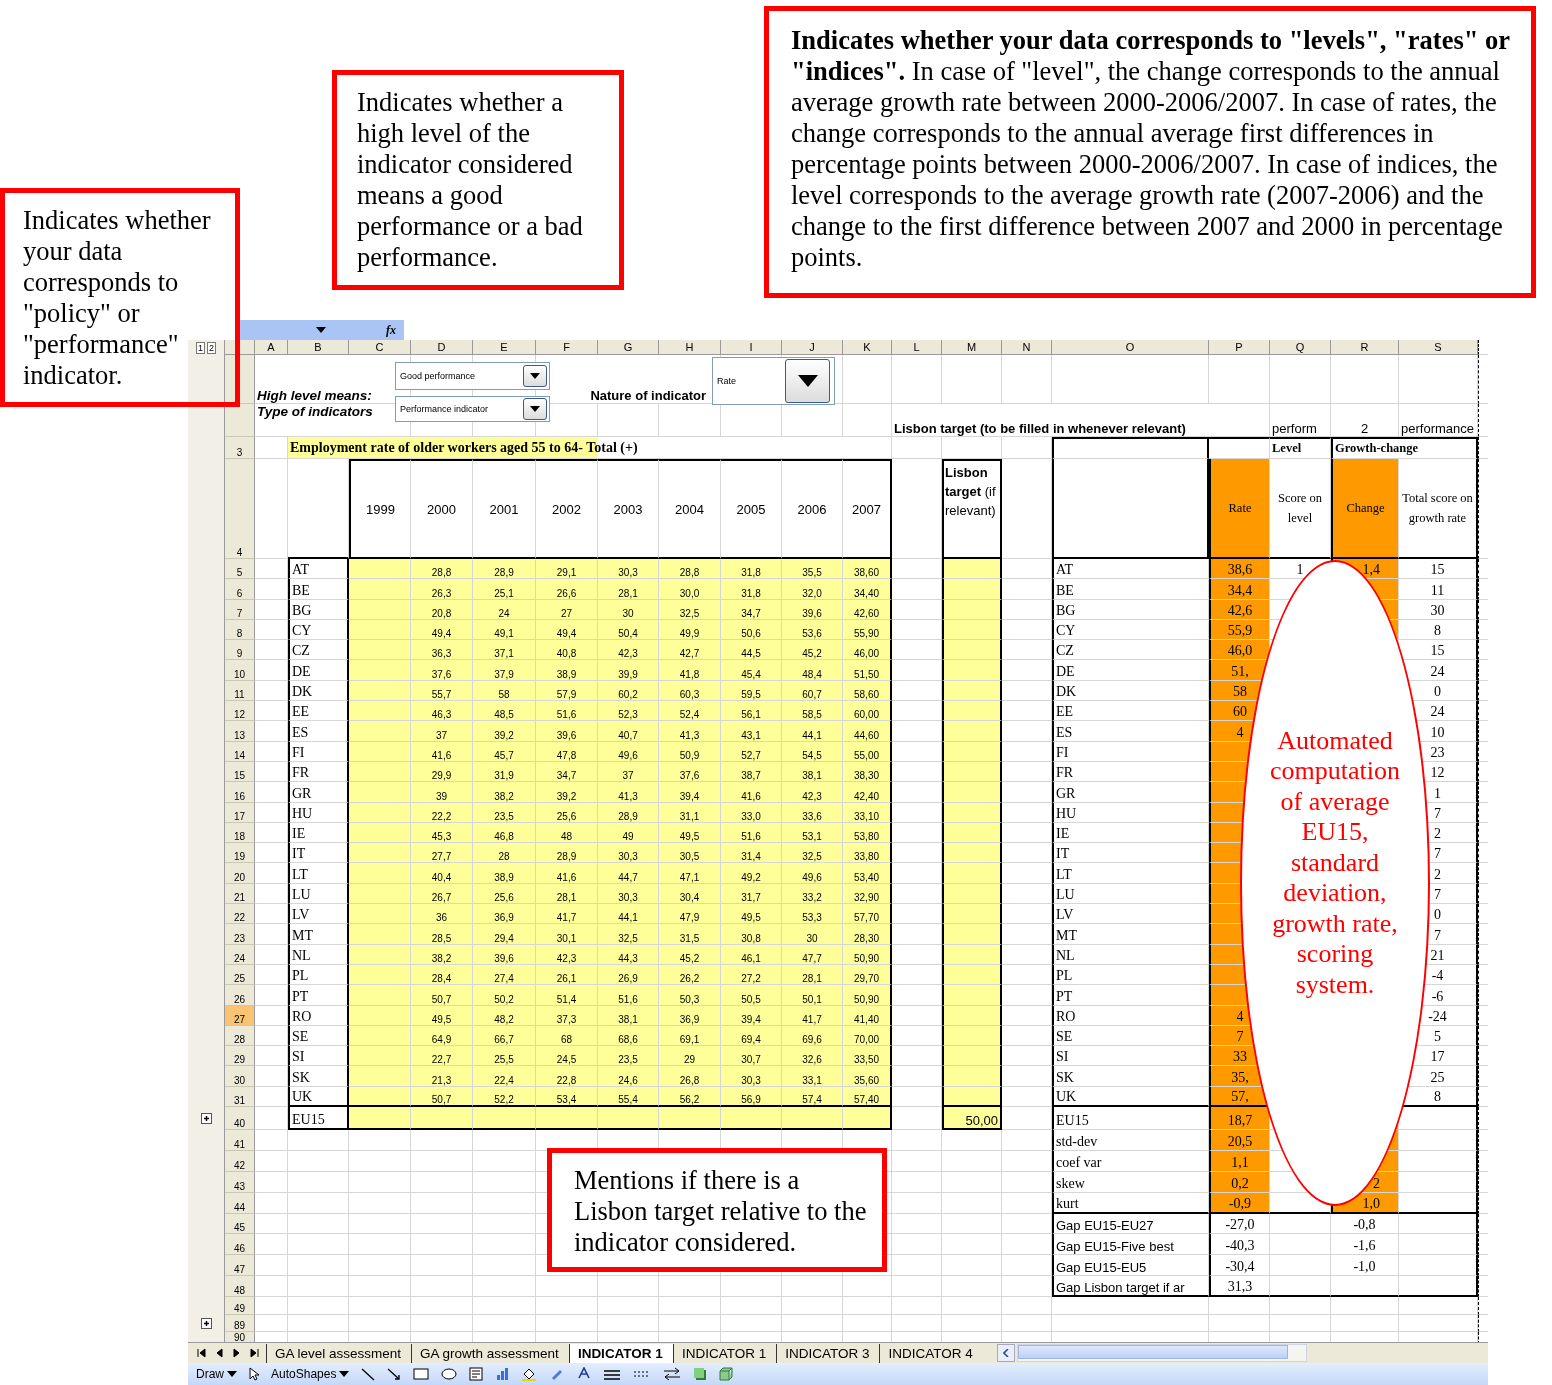  I want to click on column-header: H, so click(690, 347).